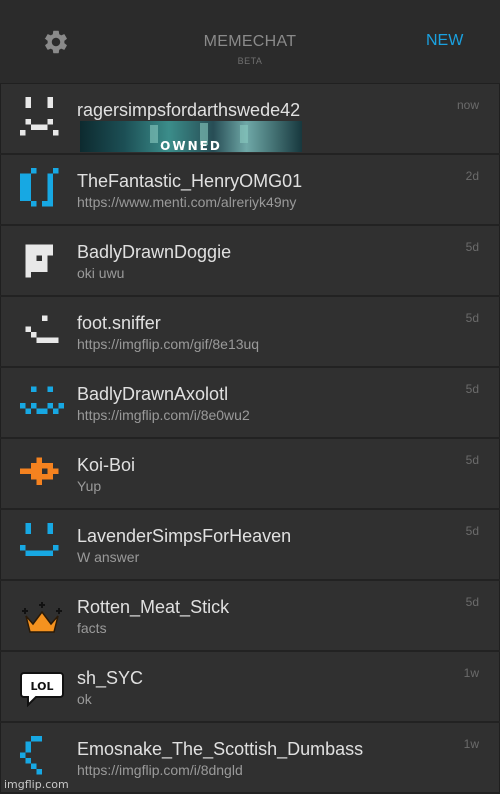 The width and height of the screenshot is (500, 794). Describe the element at coordinates (31, 755) in the screenshot. I see `snake-icon` at that location.